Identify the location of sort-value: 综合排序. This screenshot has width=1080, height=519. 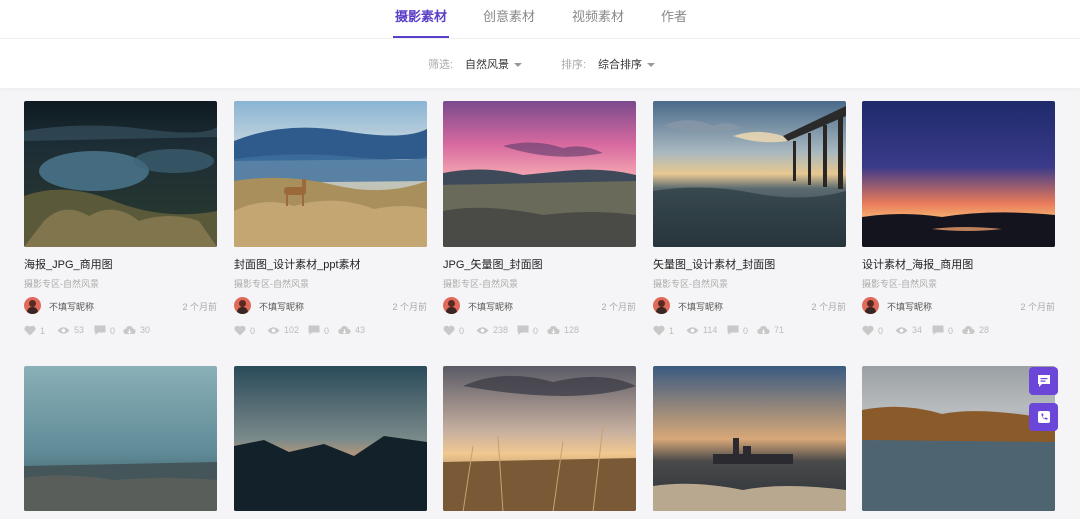
(620, 65).